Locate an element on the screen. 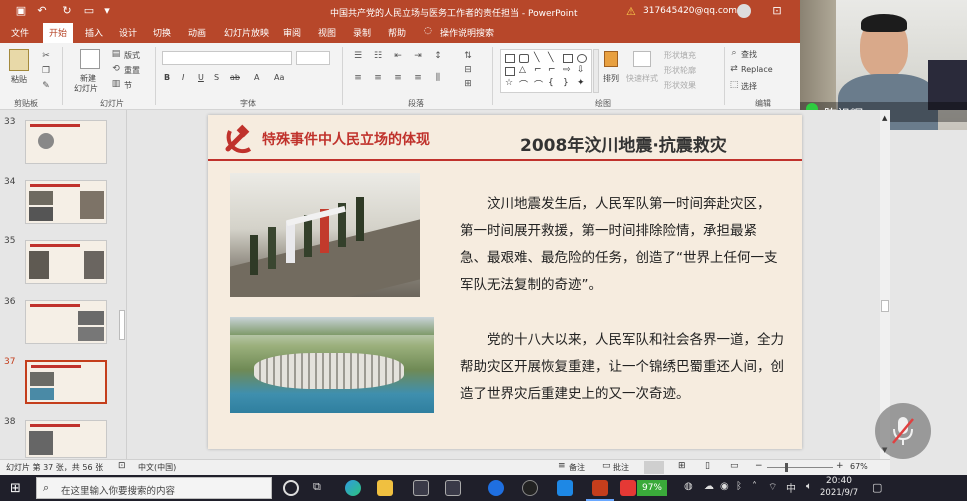 The image size is (967, 501). replace-button: Replace is located at coordinates (757, 69).